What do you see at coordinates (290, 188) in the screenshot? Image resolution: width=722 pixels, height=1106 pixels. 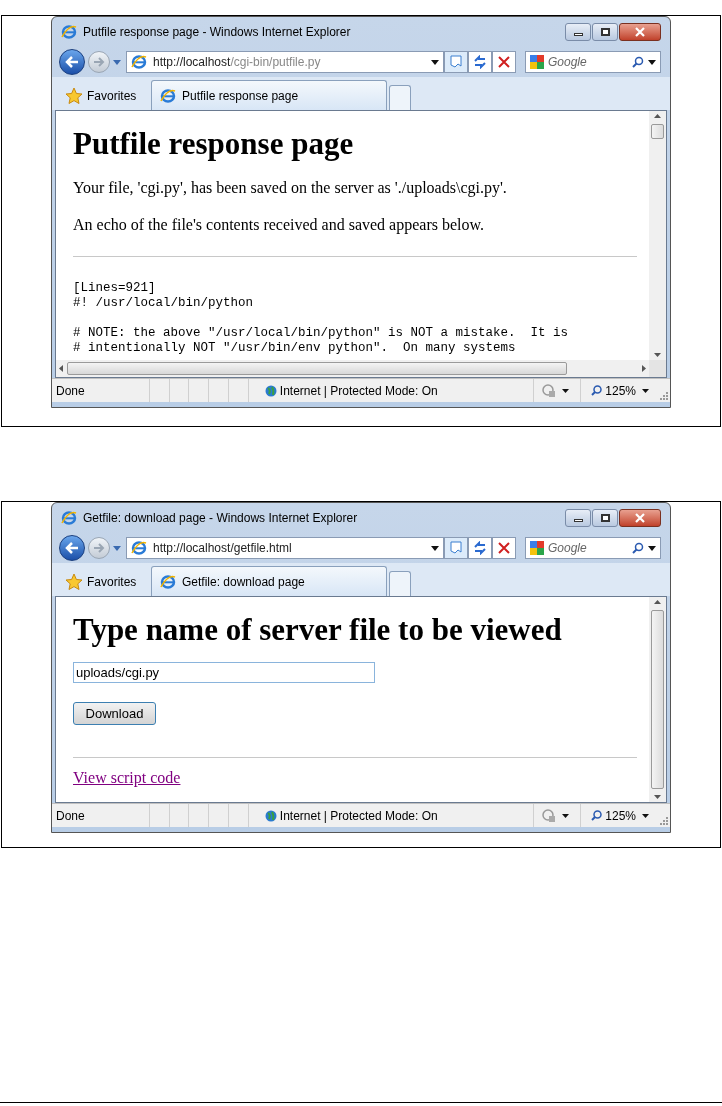 I see `paragraph: Your file, 'cgi.py', has been saved on the server as './uploads\cgi.py'.` at bounding box center [290, 188].